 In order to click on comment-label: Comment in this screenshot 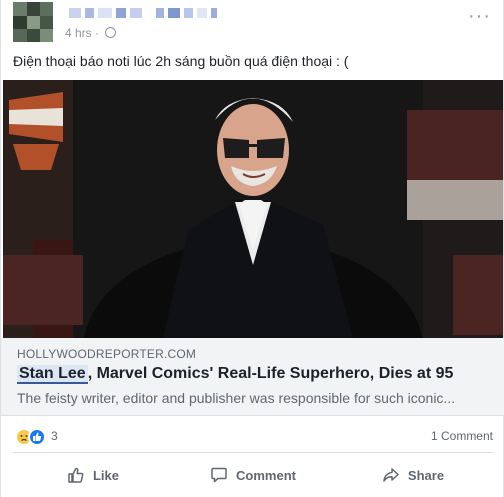, I will do `click(266, 475)`.